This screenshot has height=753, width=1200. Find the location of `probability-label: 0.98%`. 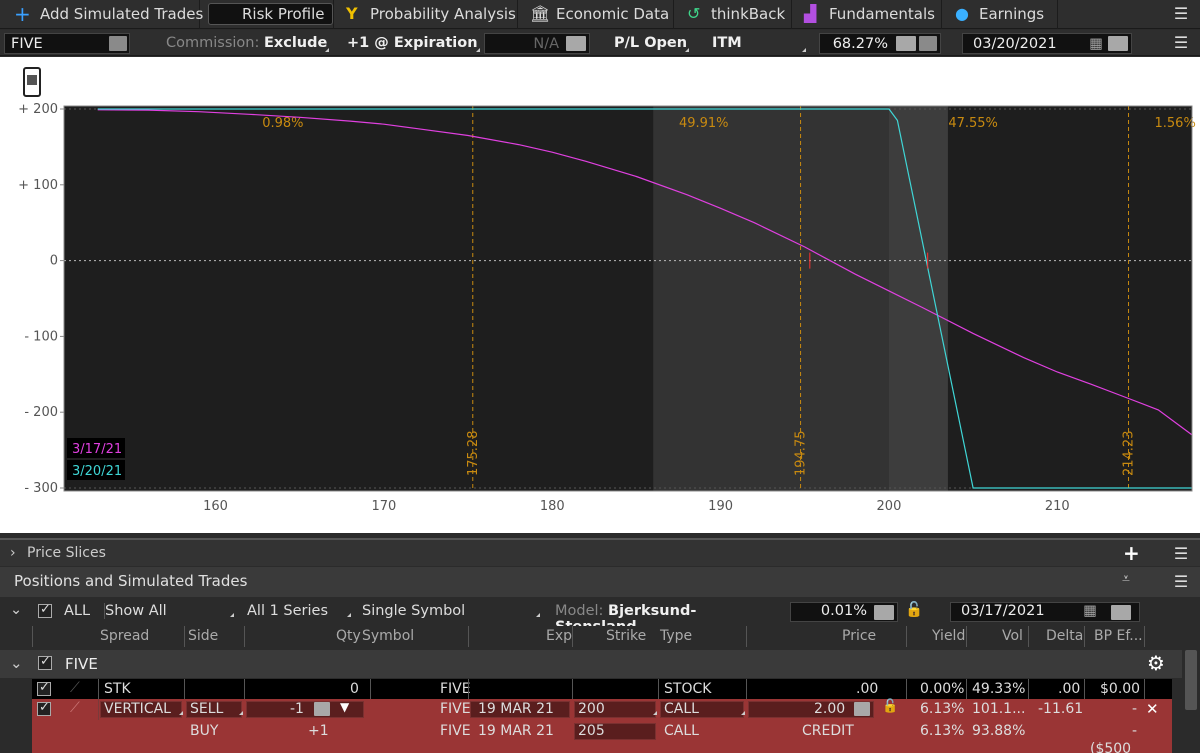

probability-label: 0.98% is located at coordinates (282, 123).